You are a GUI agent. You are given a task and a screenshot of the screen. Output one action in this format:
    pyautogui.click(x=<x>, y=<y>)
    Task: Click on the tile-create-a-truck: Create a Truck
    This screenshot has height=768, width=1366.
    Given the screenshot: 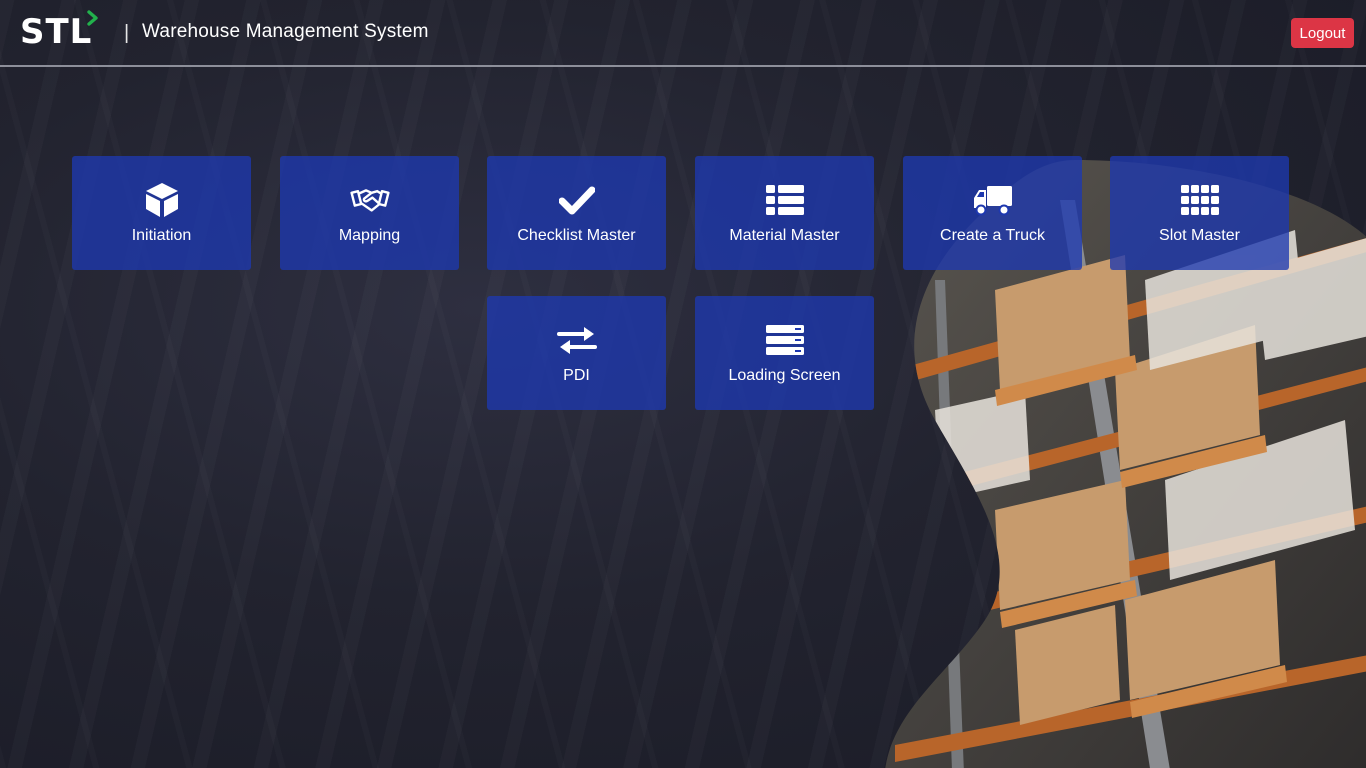 What is the action you would take?
    pyautogui.click(x=992, y=213)
    